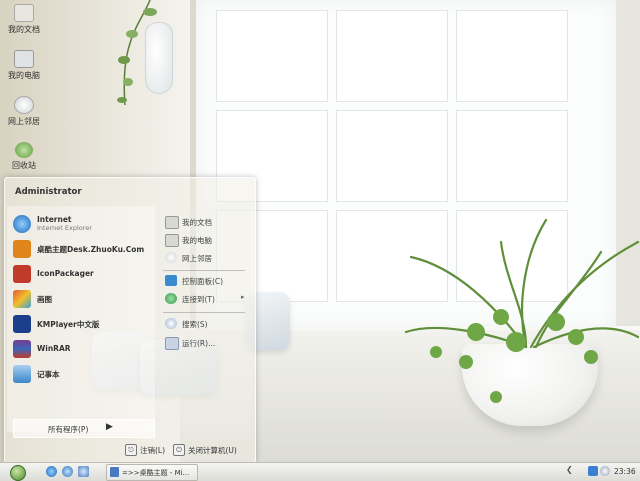  Describe the element at coordinates (210, 281) in the screenshot. I see `place-control-panel: 控制面板(C)` at that location.